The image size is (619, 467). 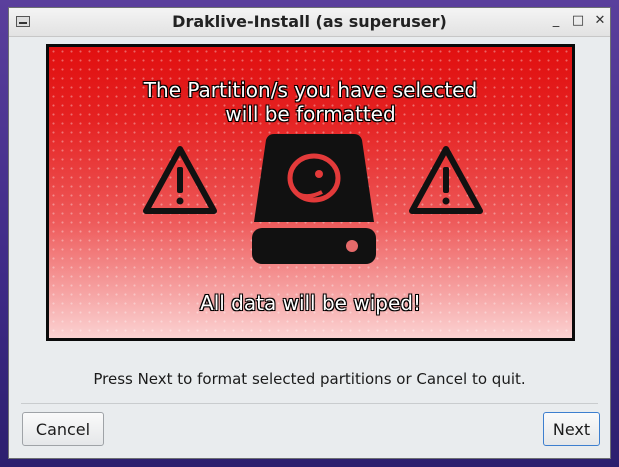 I want to click on banner-bottom-text: All data will be wiped!, so click(x=310, y=303).